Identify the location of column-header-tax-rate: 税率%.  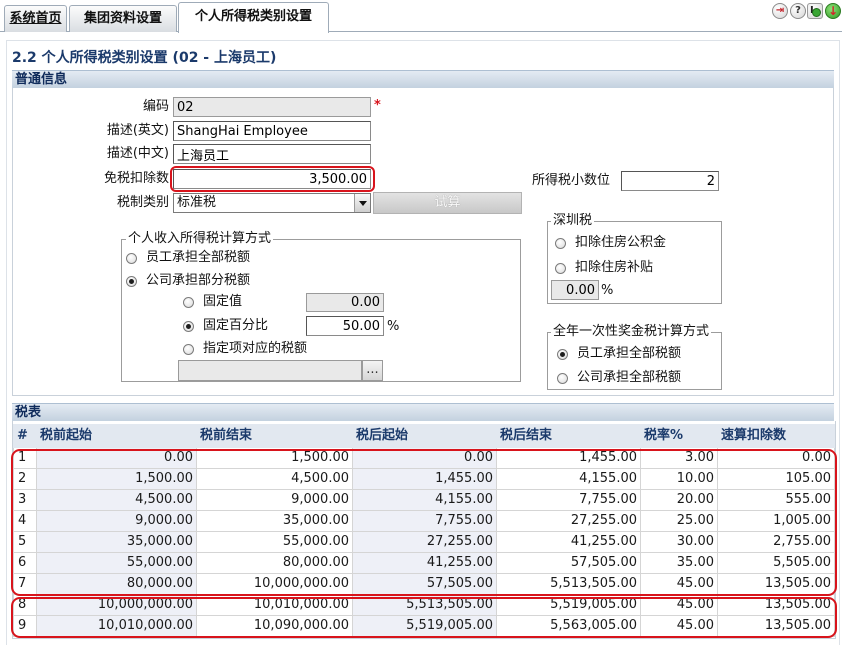
(679, 436).